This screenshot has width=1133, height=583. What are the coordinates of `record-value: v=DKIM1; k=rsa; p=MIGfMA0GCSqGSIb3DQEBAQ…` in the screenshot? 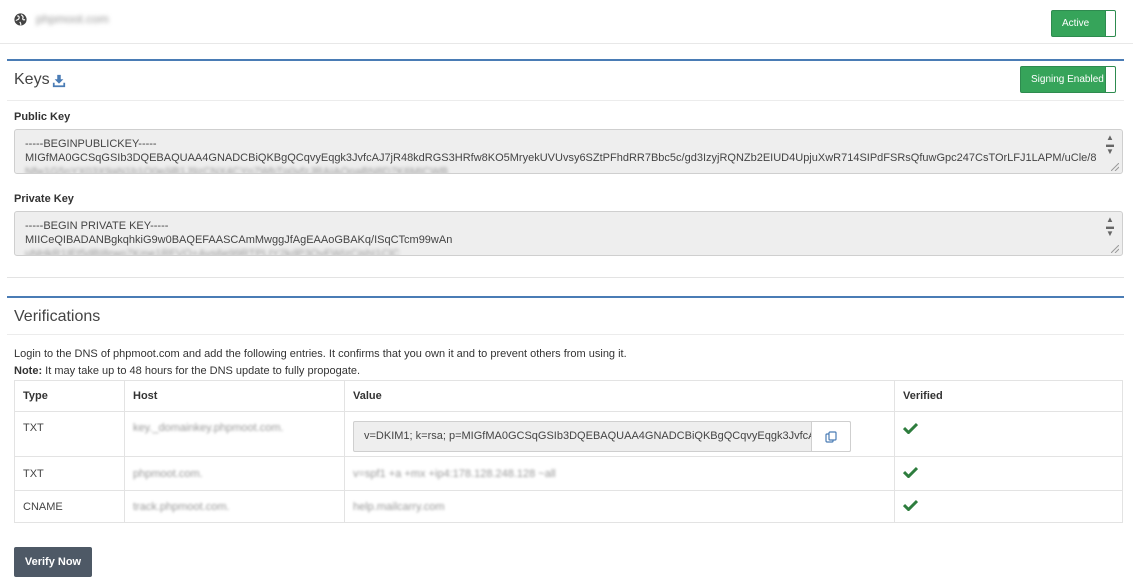 It's located at (619, 434).